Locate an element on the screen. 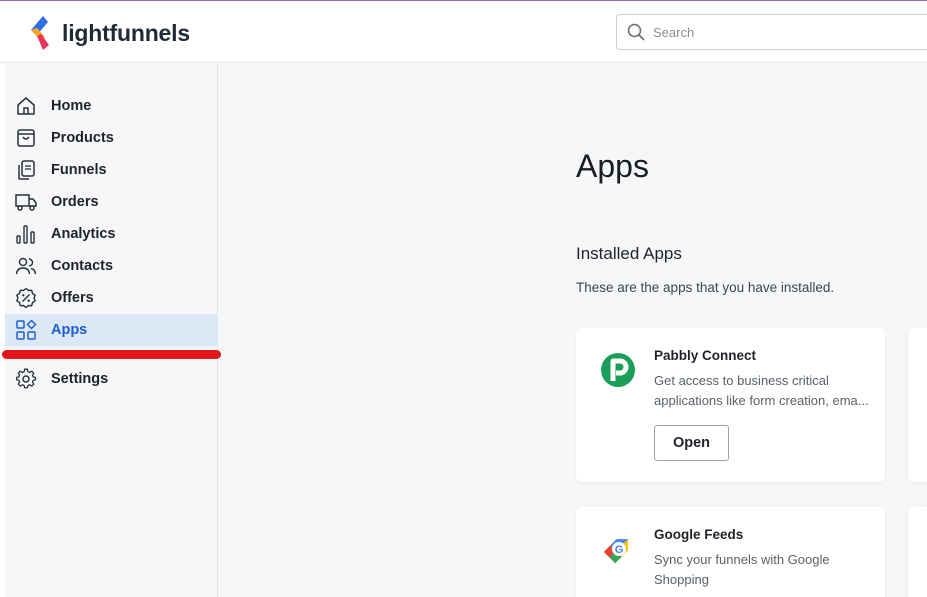 The width and height of the screenshot is (927, 597). app-name: Pabbly Connect is located at coordinates (705, 355).